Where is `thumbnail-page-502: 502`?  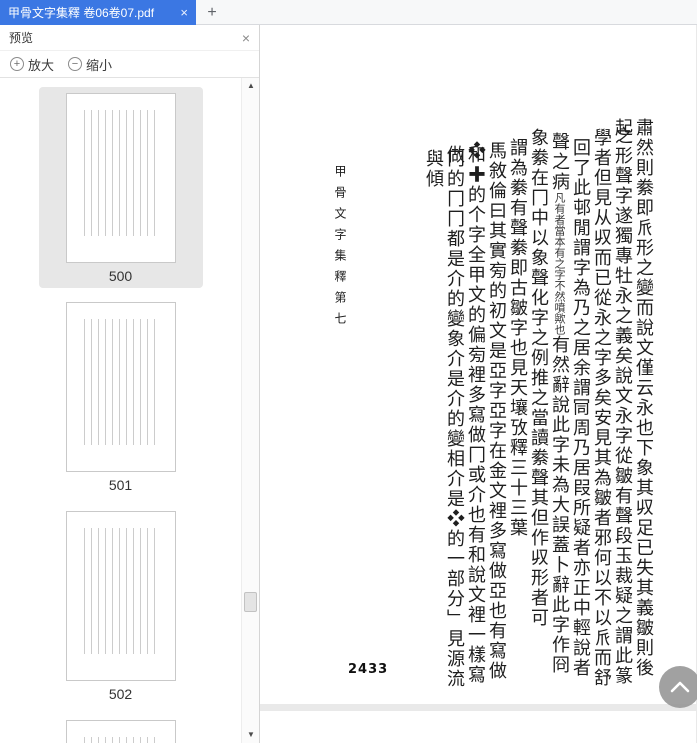
thumbnail-page-502: 502 is located at coordinates (121, 605).